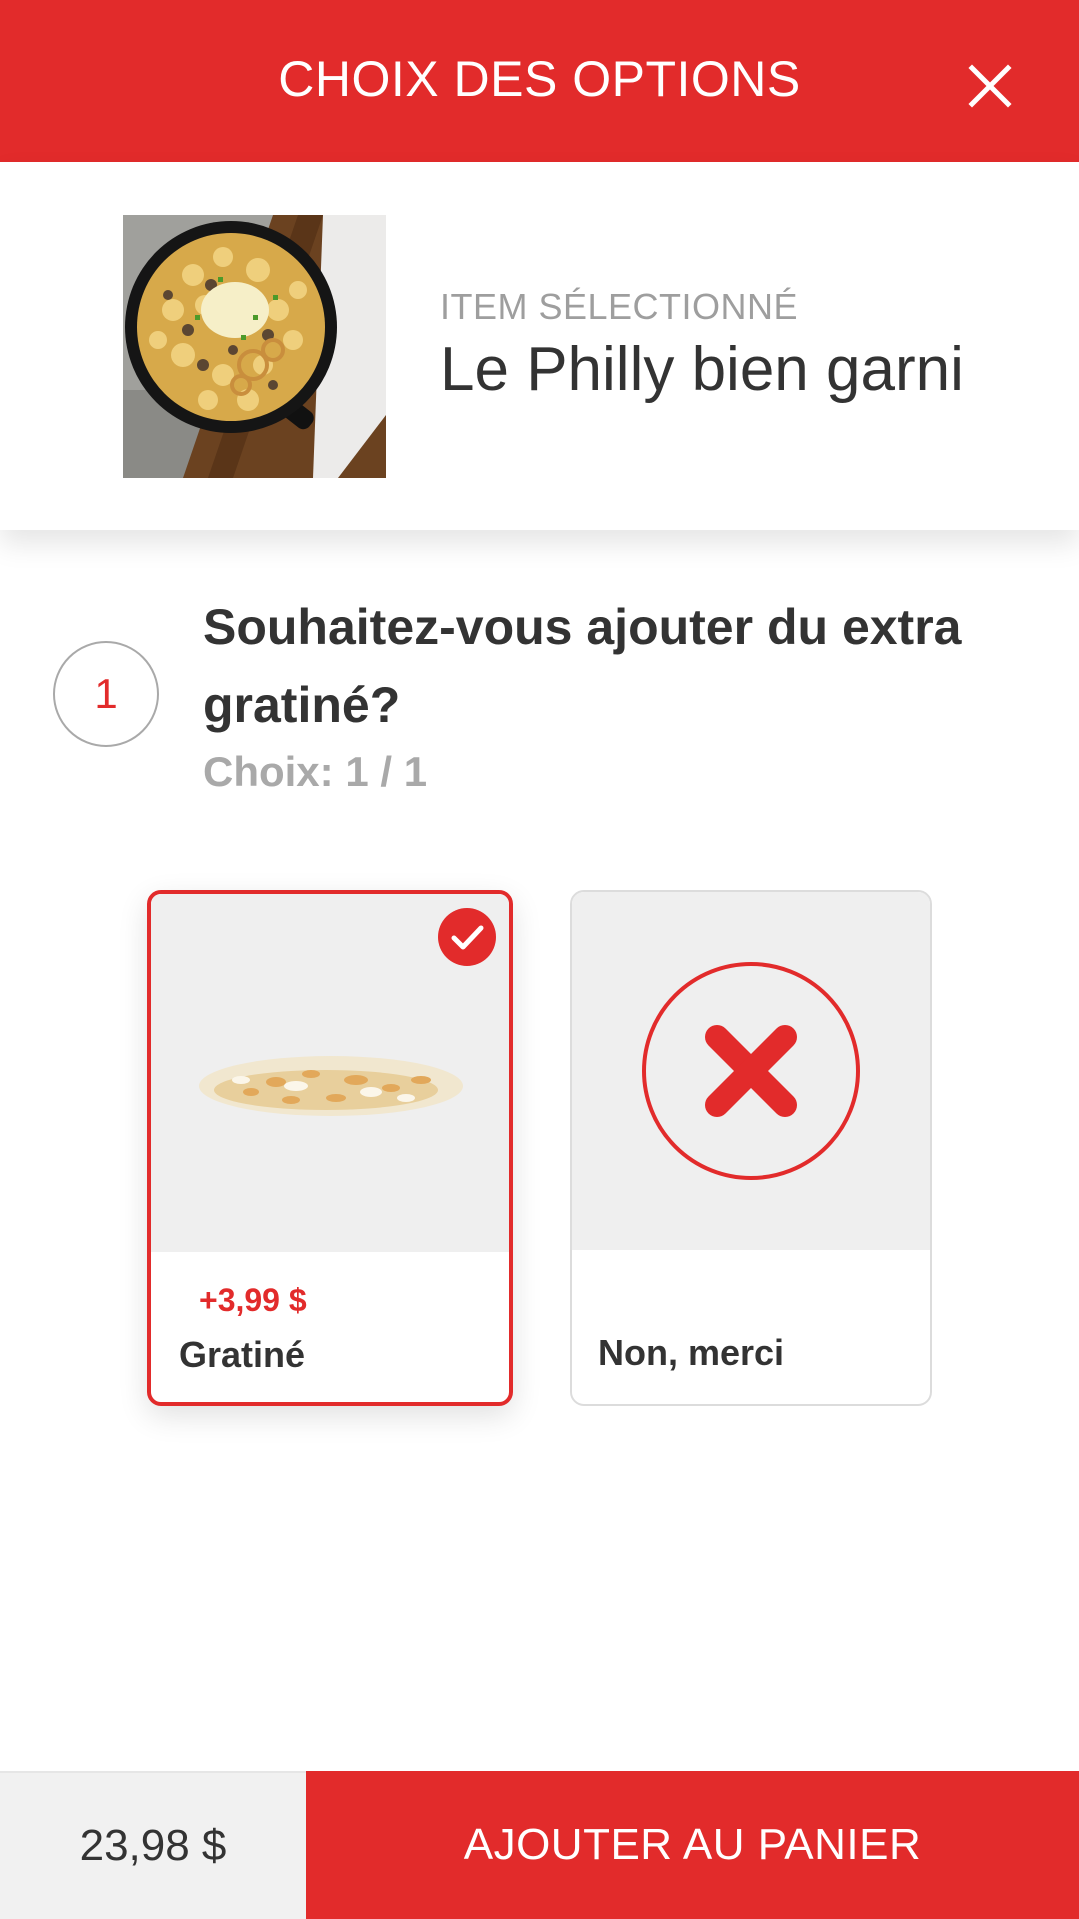 This screenshot has height=1919, width=1079. Describe the element at coordinates (582, 666) in the screenshot. I see `option-question: Souhaitez-vous ajouter du extra gratiné?` at that location.